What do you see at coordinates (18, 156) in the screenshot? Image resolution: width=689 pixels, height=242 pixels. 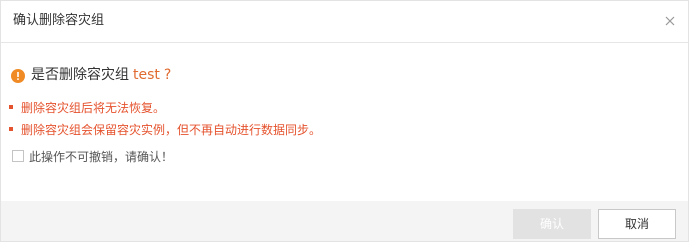 I see `confirm-checkbox` at bounding box center [18, 156].